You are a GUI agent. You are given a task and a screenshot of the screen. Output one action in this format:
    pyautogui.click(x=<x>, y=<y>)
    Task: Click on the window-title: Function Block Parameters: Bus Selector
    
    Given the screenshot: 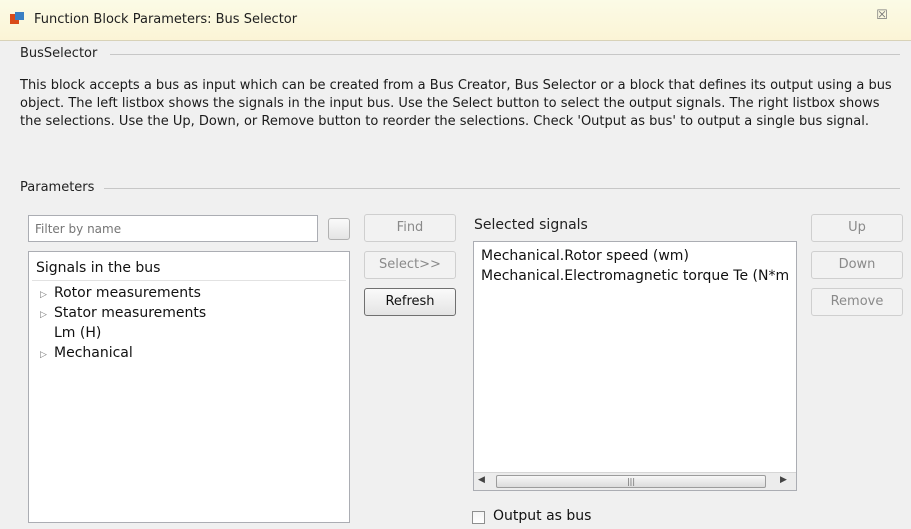 What is the action you would take?
    pyautogui.click(x=166, y=19)
    